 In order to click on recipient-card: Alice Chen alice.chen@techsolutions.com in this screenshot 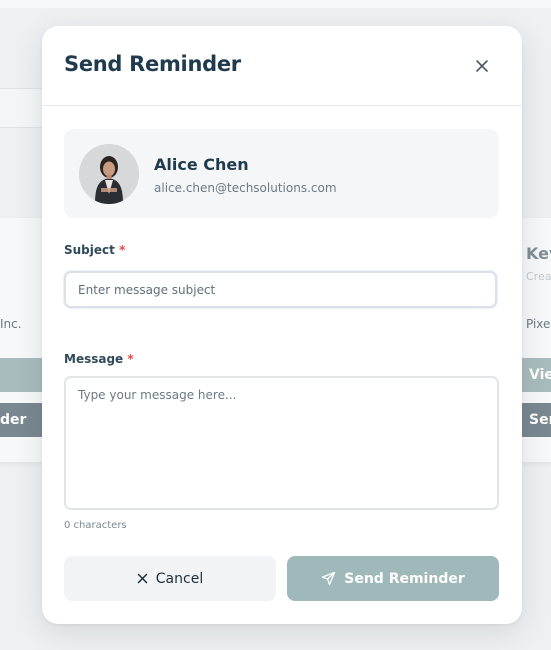, I will do `click(281, 173)`.